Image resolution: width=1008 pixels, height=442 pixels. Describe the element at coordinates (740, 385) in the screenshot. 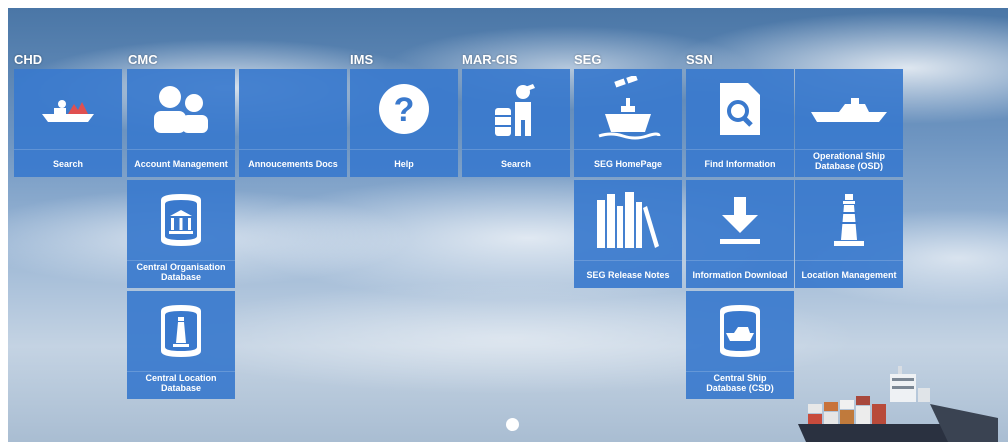

I see `tile-label: Central Ship Database (CSD)` at that location.